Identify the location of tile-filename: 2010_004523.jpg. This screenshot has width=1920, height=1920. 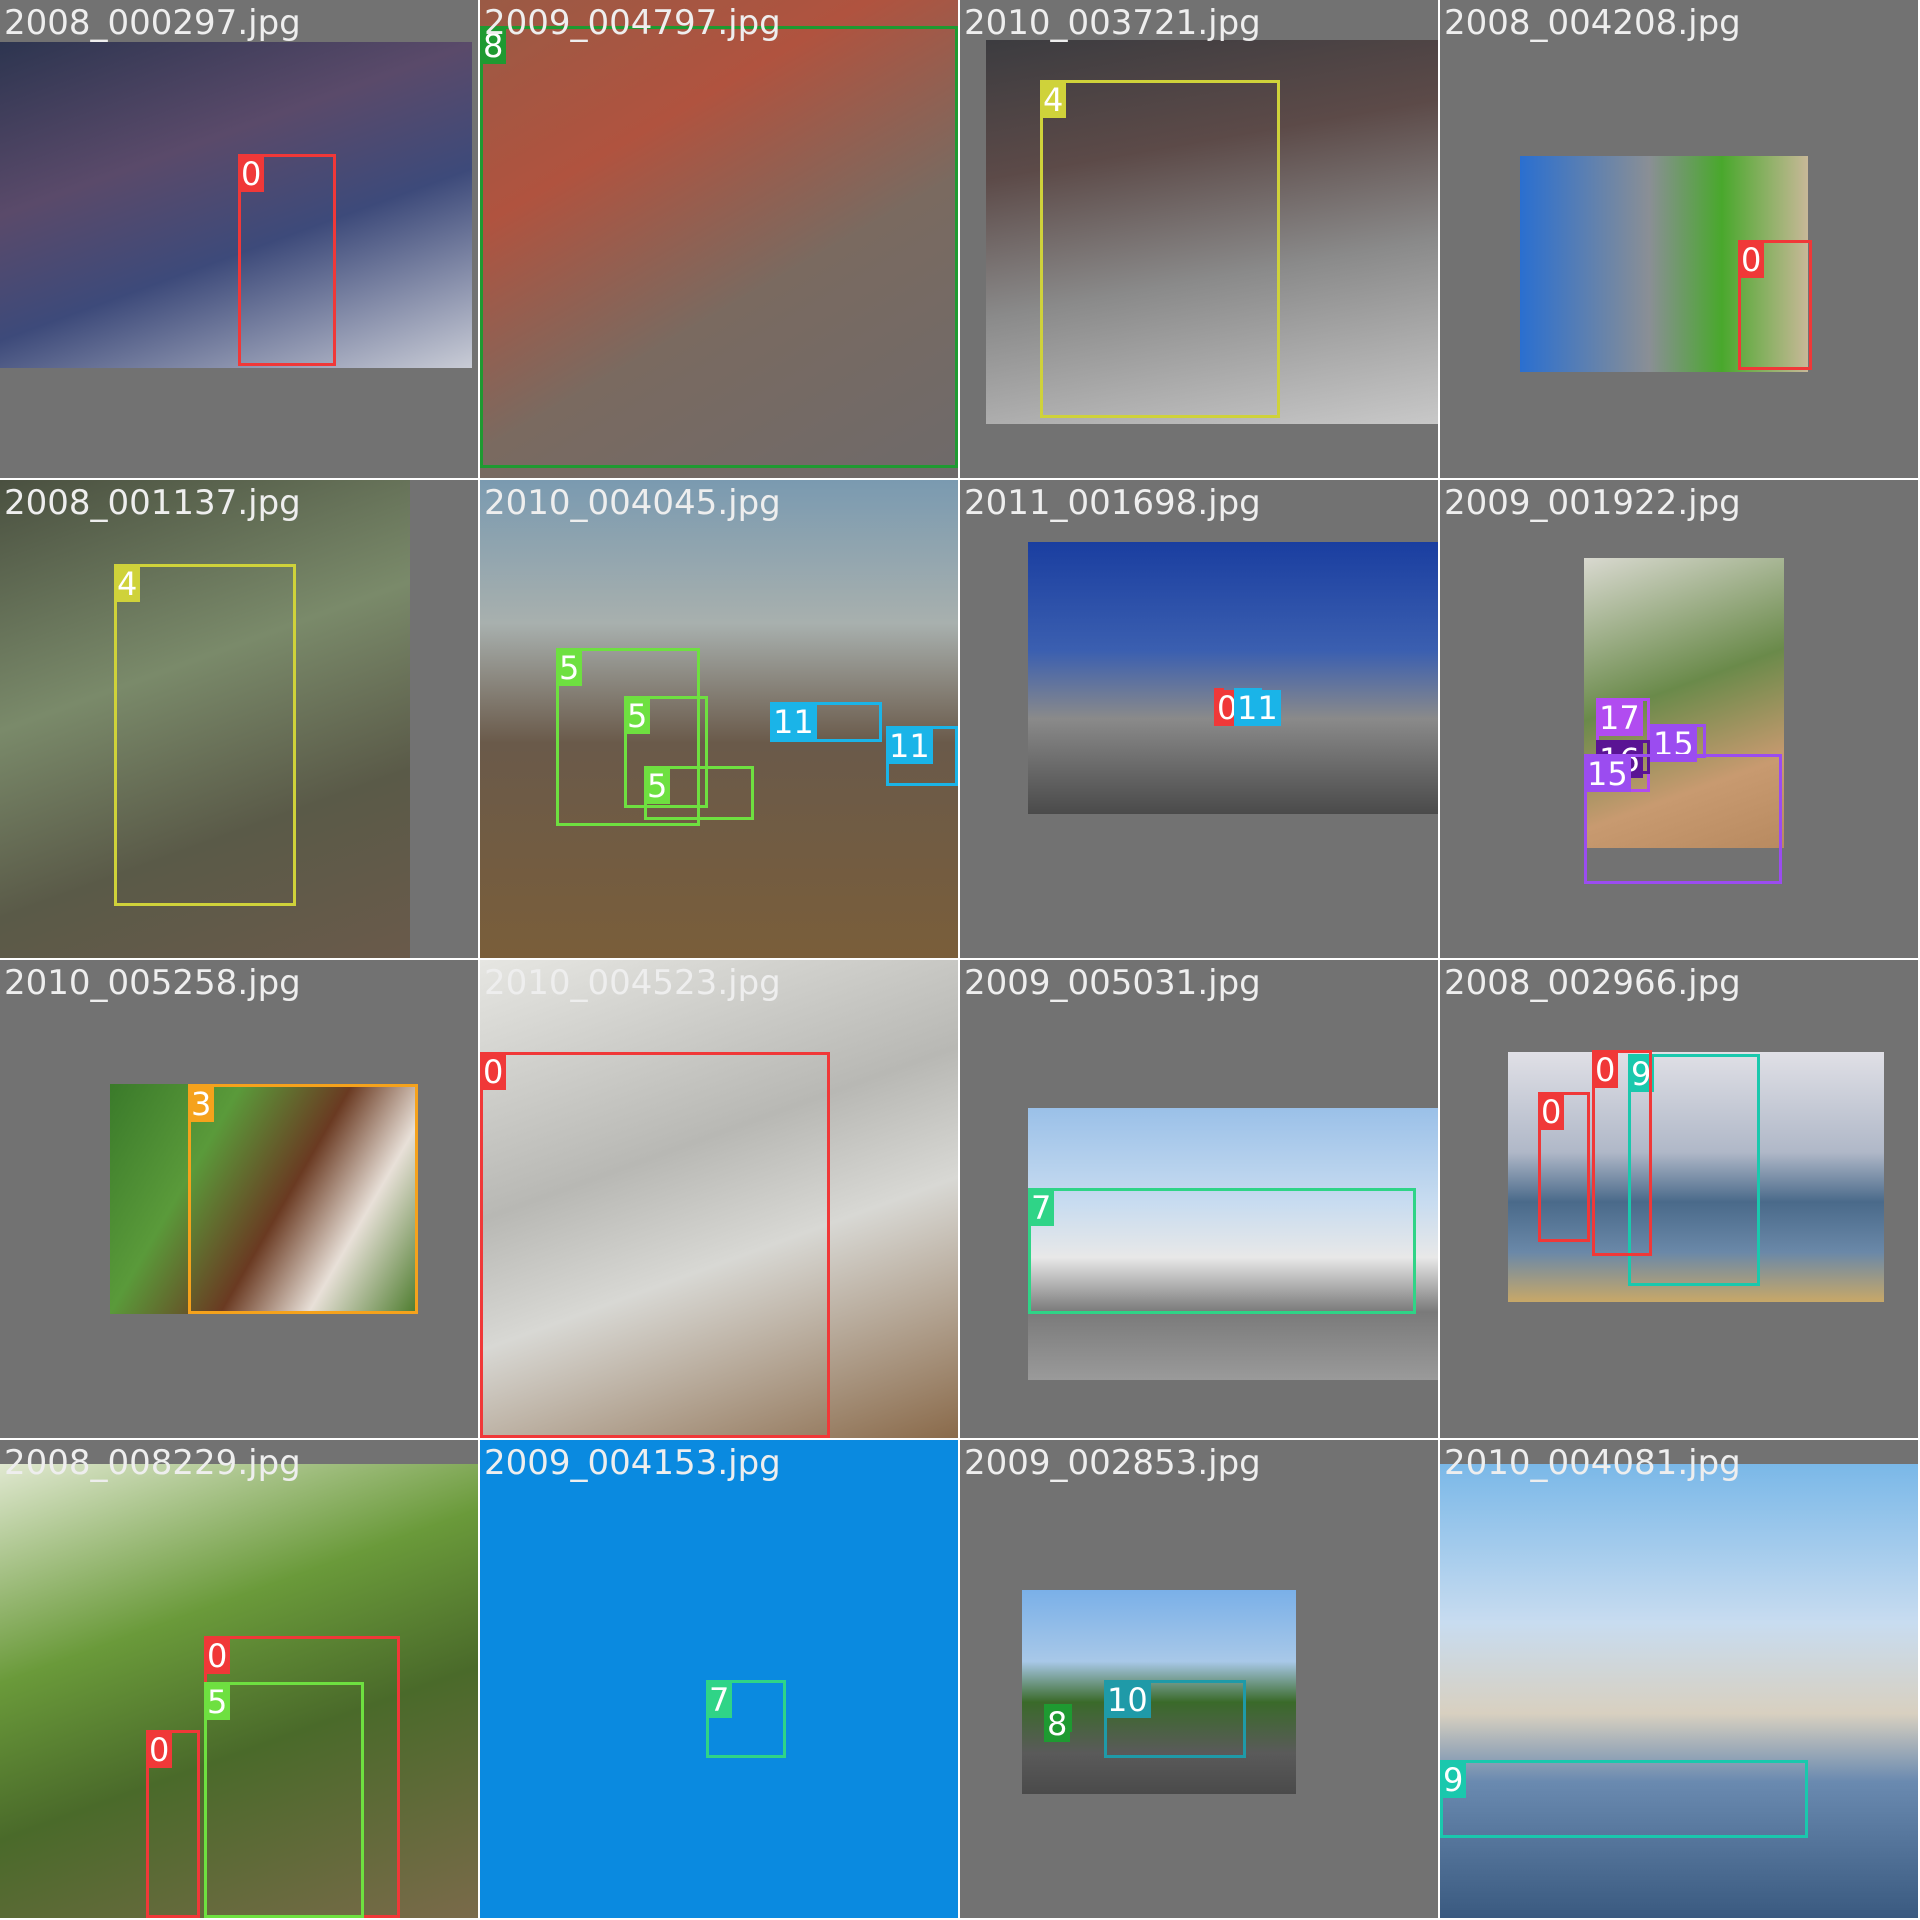
(632, 983).